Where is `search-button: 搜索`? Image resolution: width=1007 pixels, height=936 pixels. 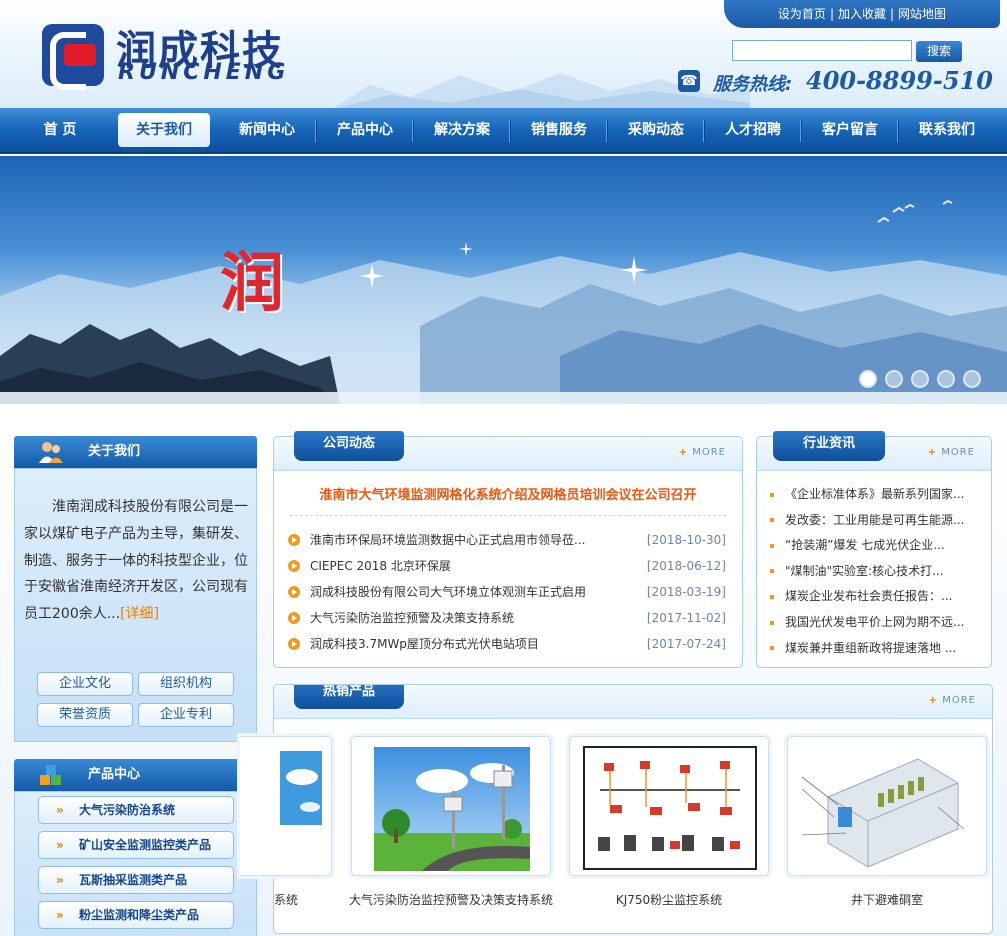
search-button: 搜索 is located at coordinates (939, 51).